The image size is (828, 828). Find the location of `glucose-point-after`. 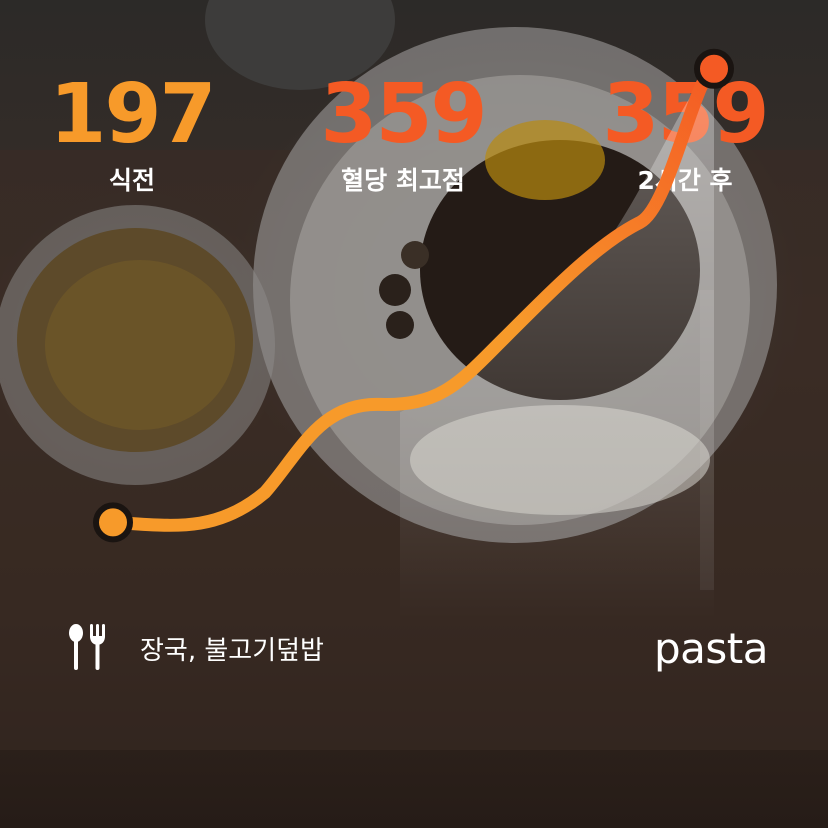

glucose-point-after is located at coordinates (714, 68).